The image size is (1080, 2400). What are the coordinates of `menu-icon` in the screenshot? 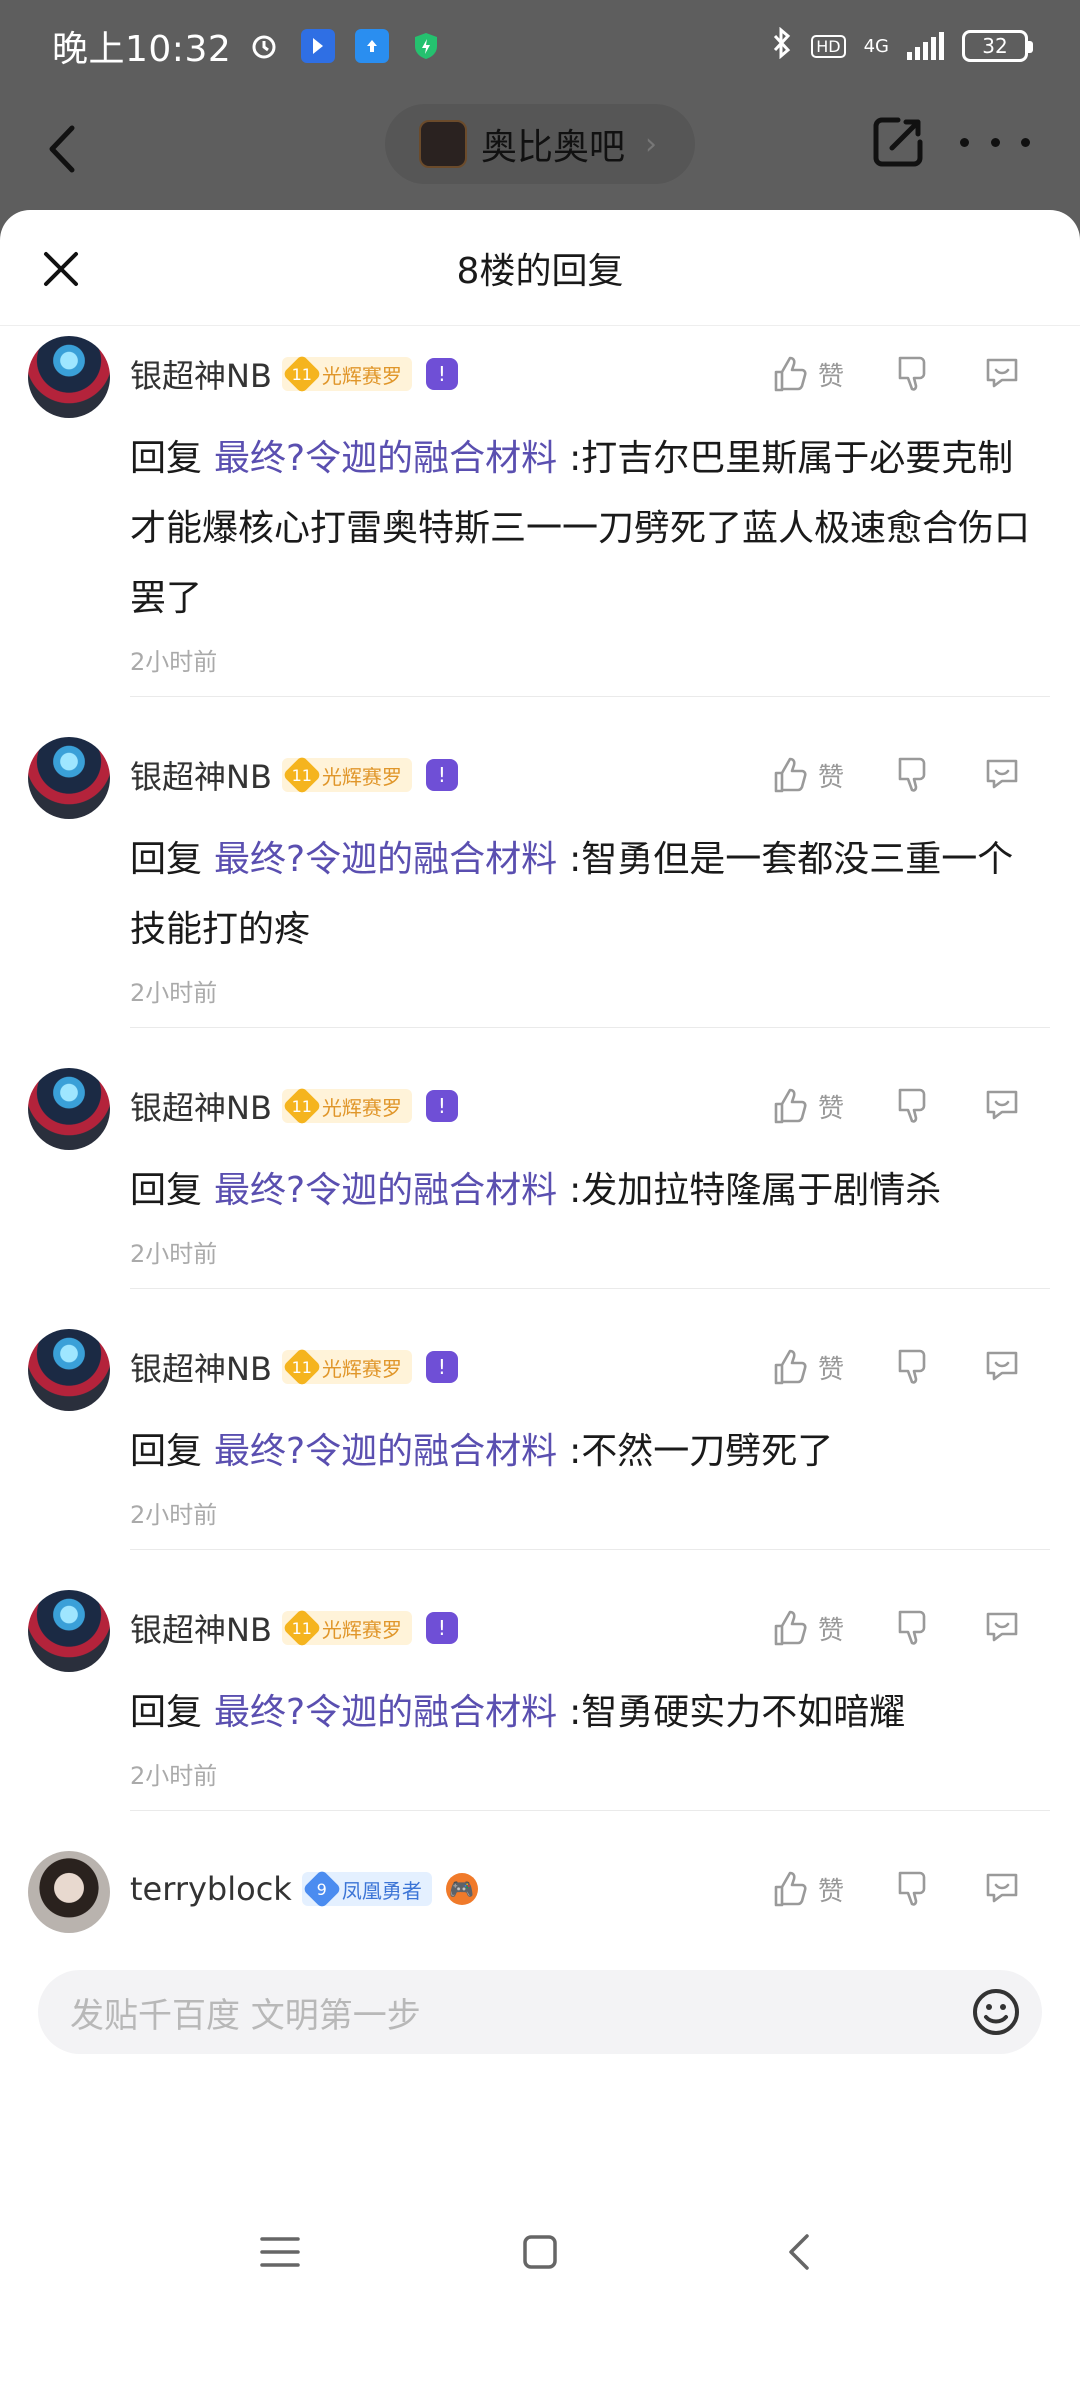 It's located at (280, 2252).